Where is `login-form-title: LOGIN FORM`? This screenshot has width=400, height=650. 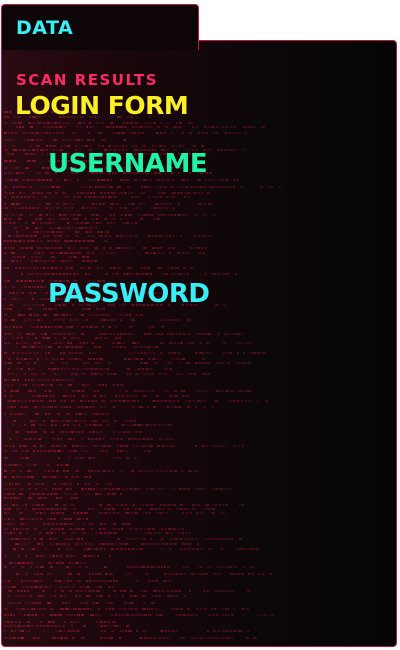
login-form-title: LOGIN FORM is located at coordinates (102, 105).